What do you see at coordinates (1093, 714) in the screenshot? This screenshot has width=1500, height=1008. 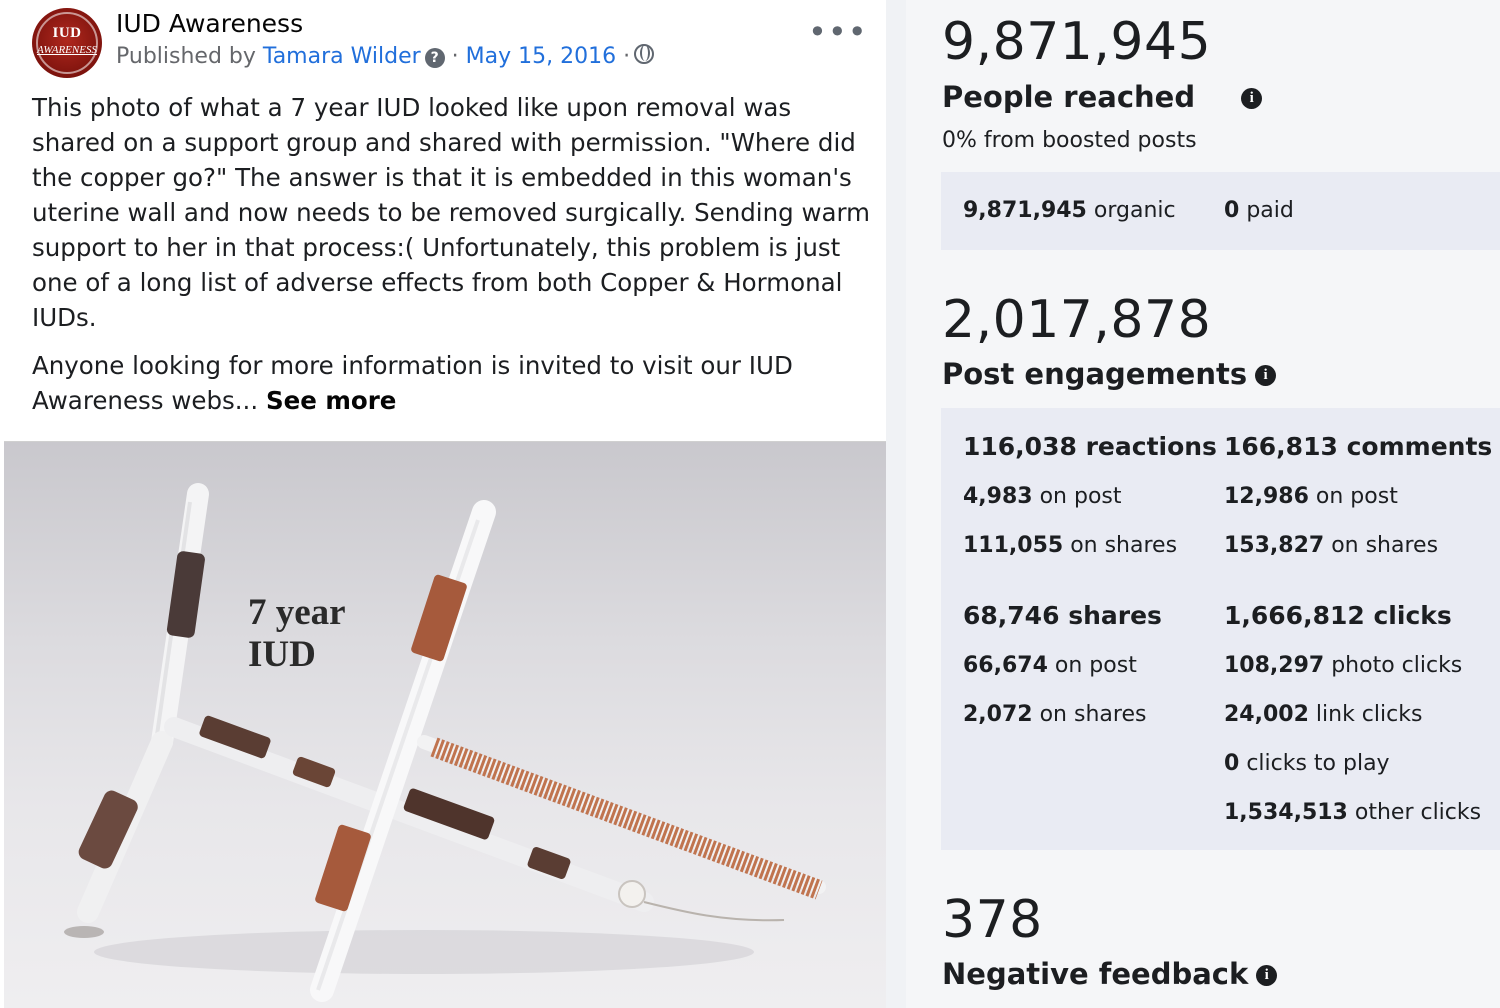 I see `shares-on-shares-label: on shares` at bounding box center [1093, 714].